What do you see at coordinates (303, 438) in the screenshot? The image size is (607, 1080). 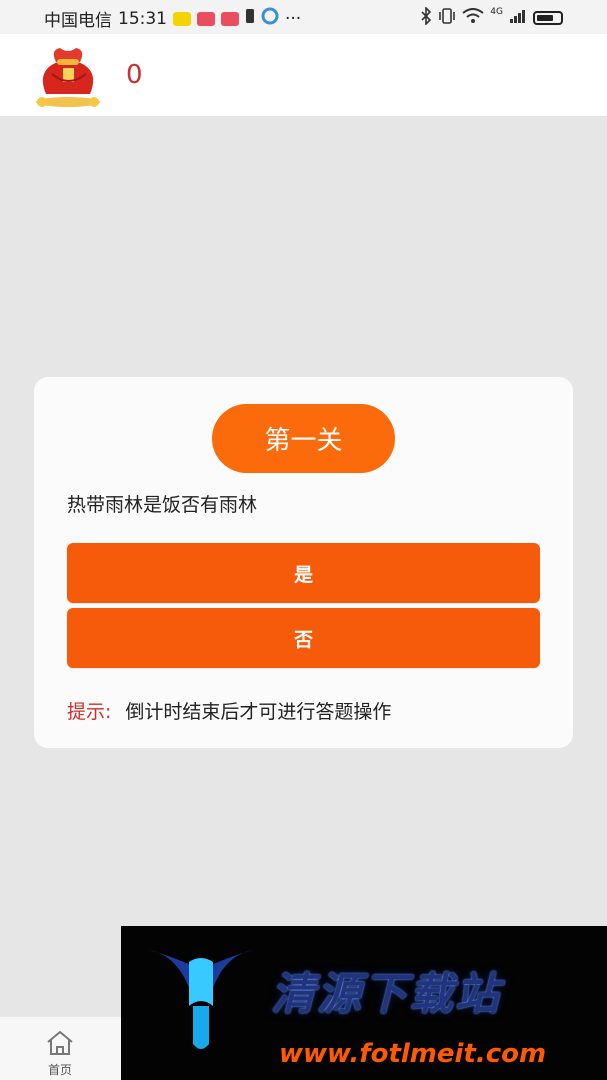 I see `level-badge: 第一关` at bounding box center [303, 438].